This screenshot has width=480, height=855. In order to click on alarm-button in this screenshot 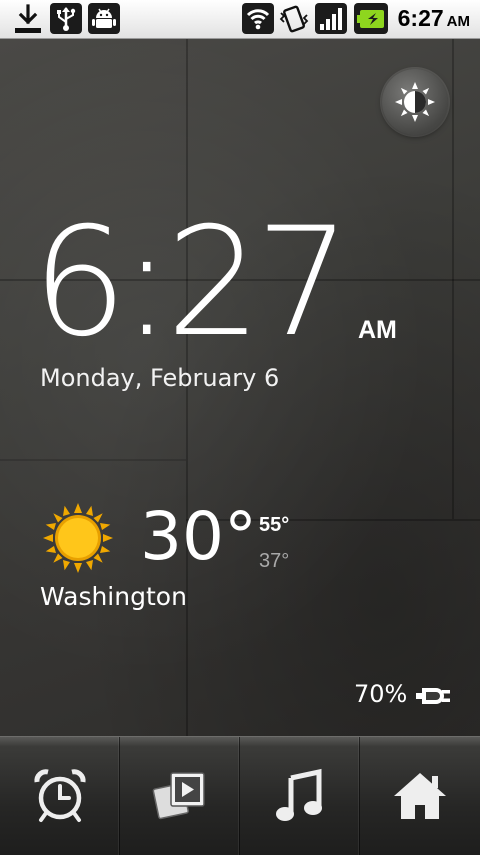, I will do `click(60, 796)`.